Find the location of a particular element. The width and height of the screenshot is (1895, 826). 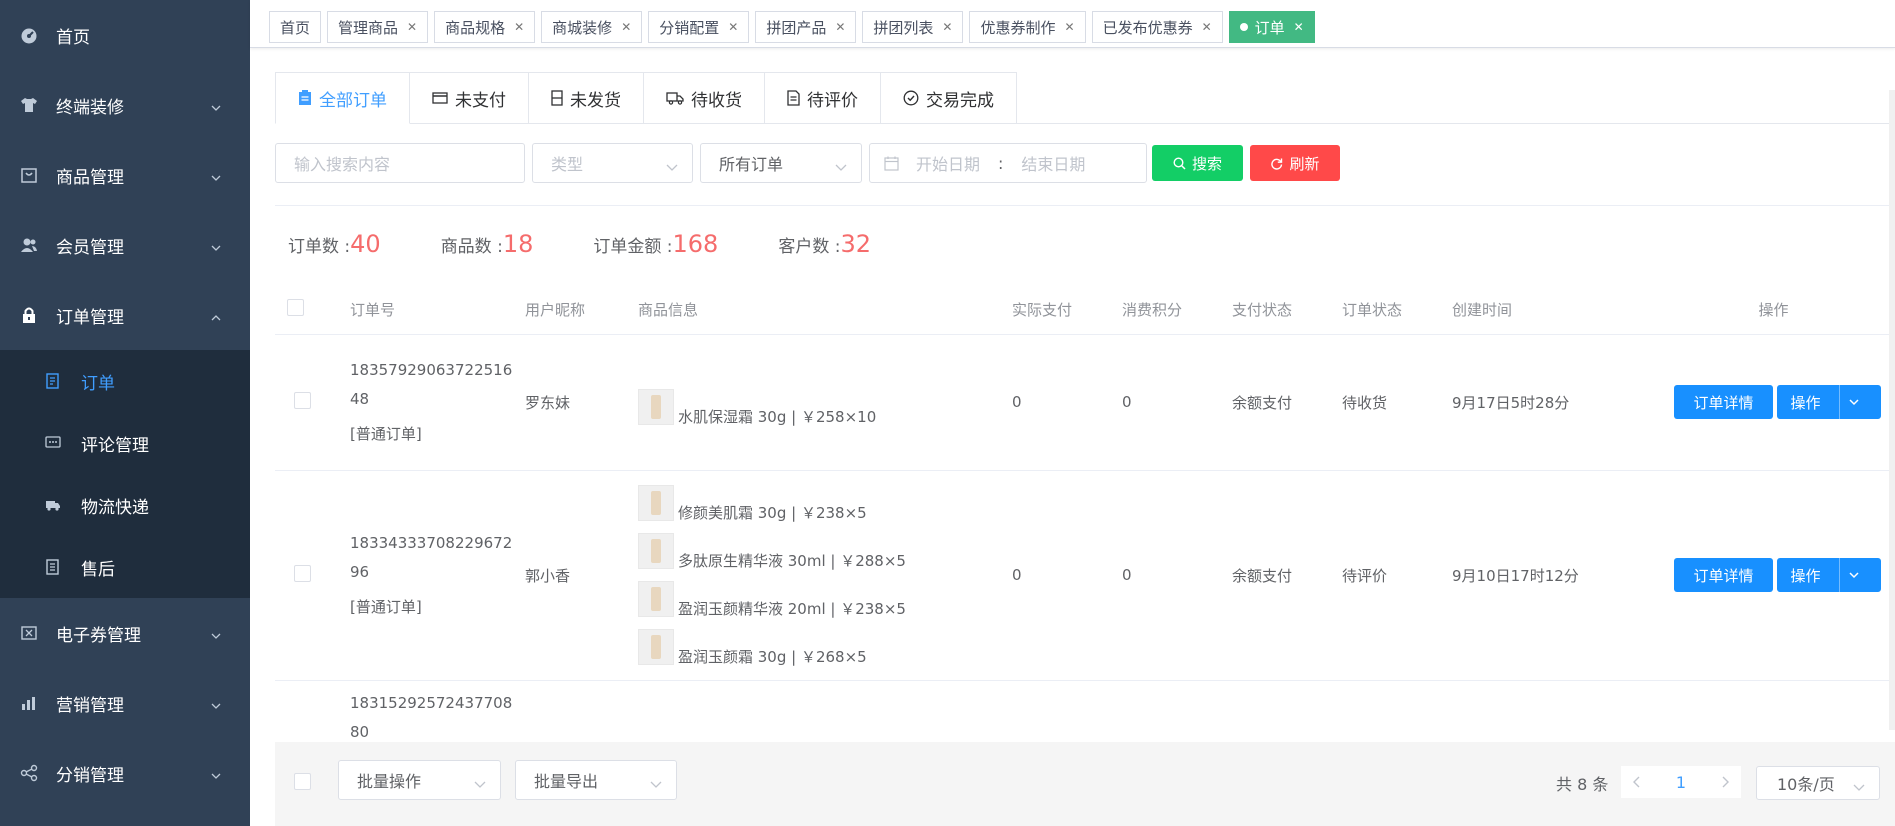

sidebar-item-marketing: 营销管理 is located at coordinates (125, 703).